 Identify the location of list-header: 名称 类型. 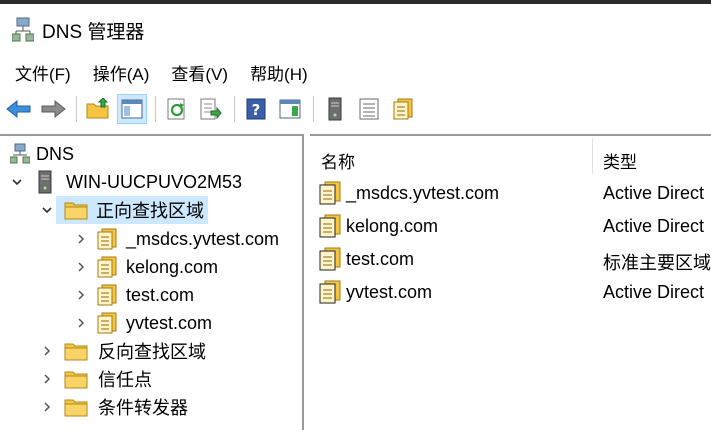
(510, 156).